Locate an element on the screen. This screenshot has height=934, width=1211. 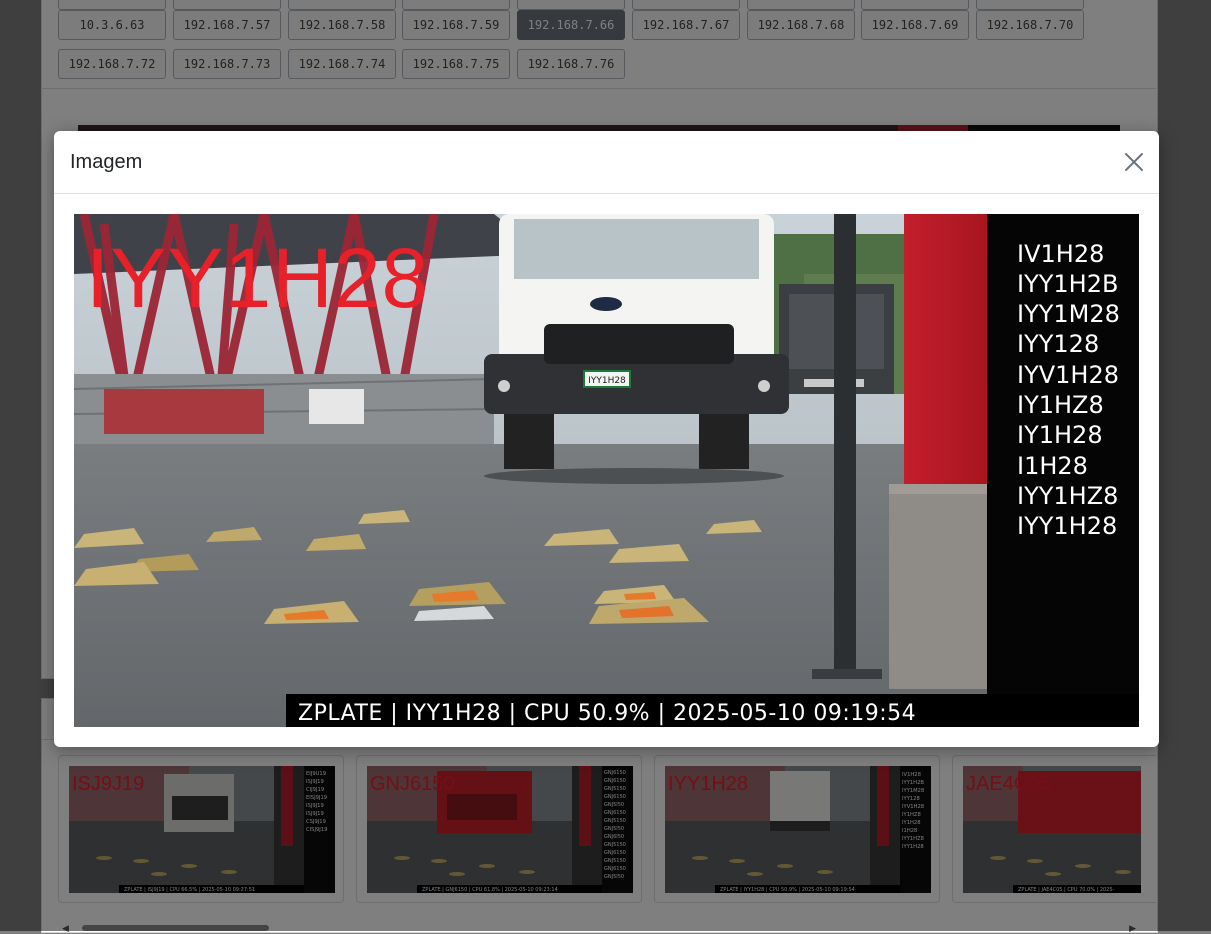
svg-text: IYY128 is located at coordinates (1058, 344).